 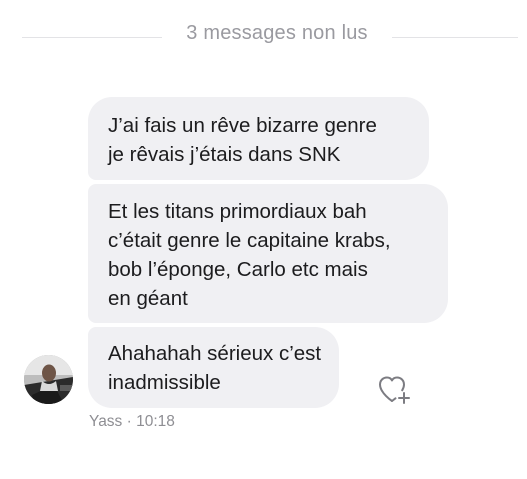 I want to click on message-text-line: c’était genre le capitaine krabs,, so click(x=249, y=240).